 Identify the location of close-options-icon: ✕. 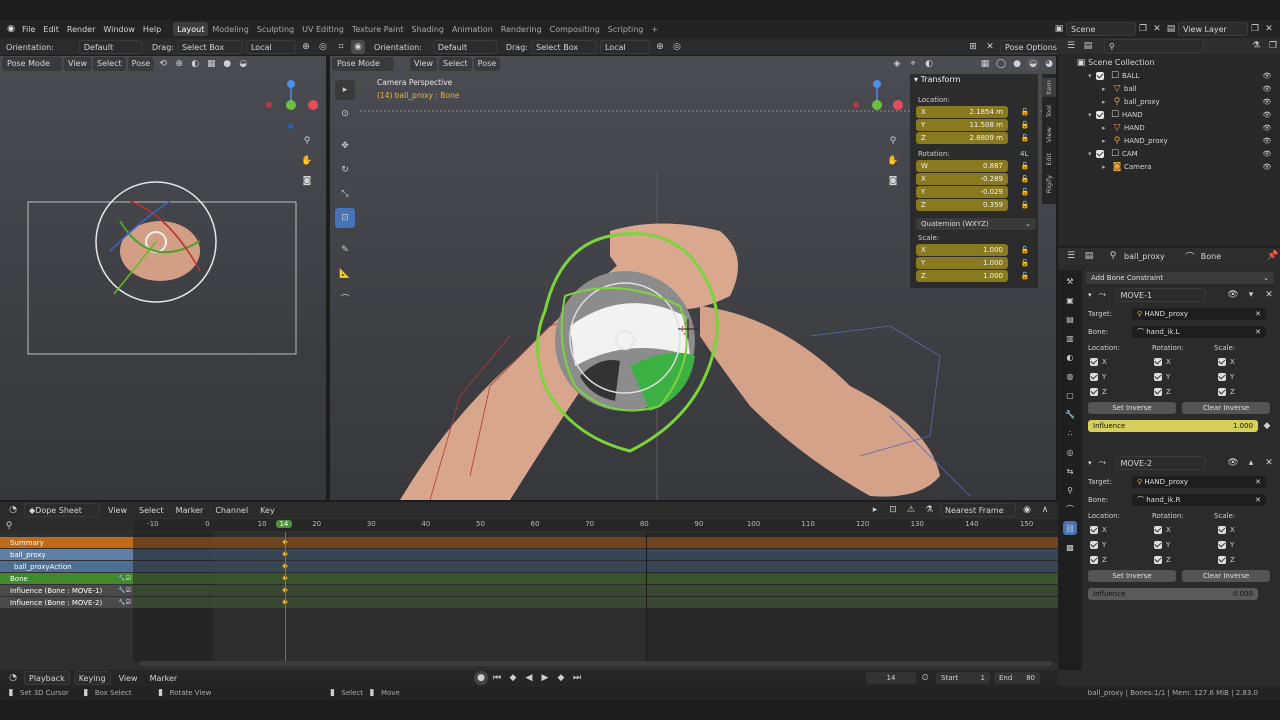
(990, 47).